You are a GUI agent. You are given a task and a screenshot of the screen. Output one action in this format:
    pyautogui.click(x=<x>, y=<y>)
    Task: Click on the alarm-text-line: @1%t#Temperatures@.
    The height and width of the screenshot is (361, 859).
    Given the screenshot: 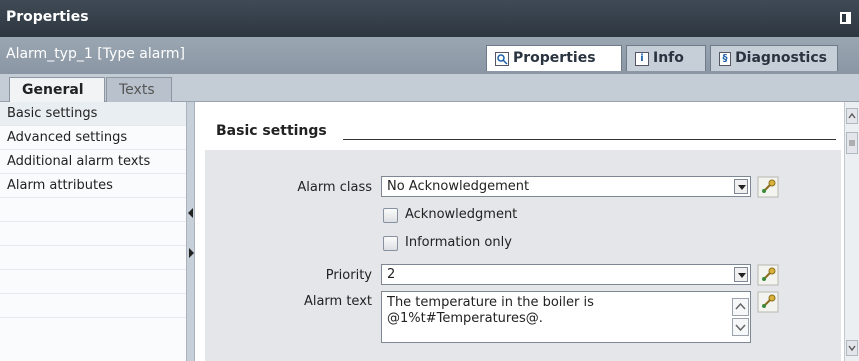 What is the action you would take?
    pyautogui.click(x=465, y=318)
    